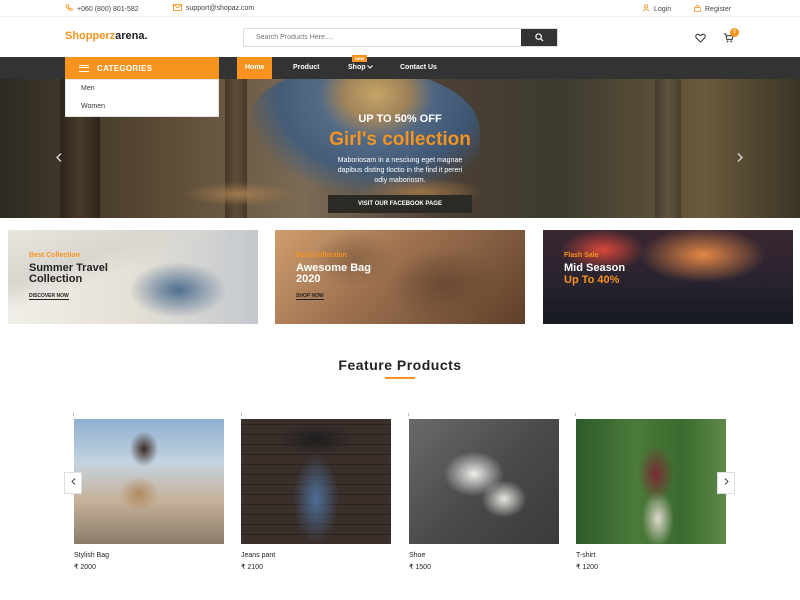 This screenshot has width=800, height=600. I want to click on product-card: Jeans pant ₹ 2100, so click(316, 495).